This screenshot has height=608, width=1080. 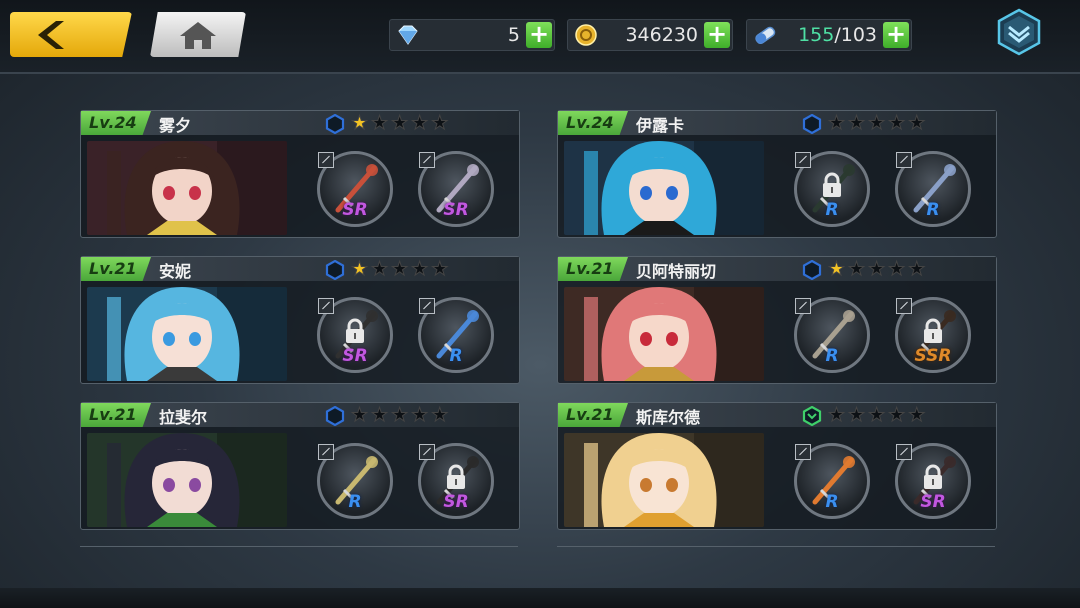 I want to click on add-gold-button: +, so click(x=717, y=35).